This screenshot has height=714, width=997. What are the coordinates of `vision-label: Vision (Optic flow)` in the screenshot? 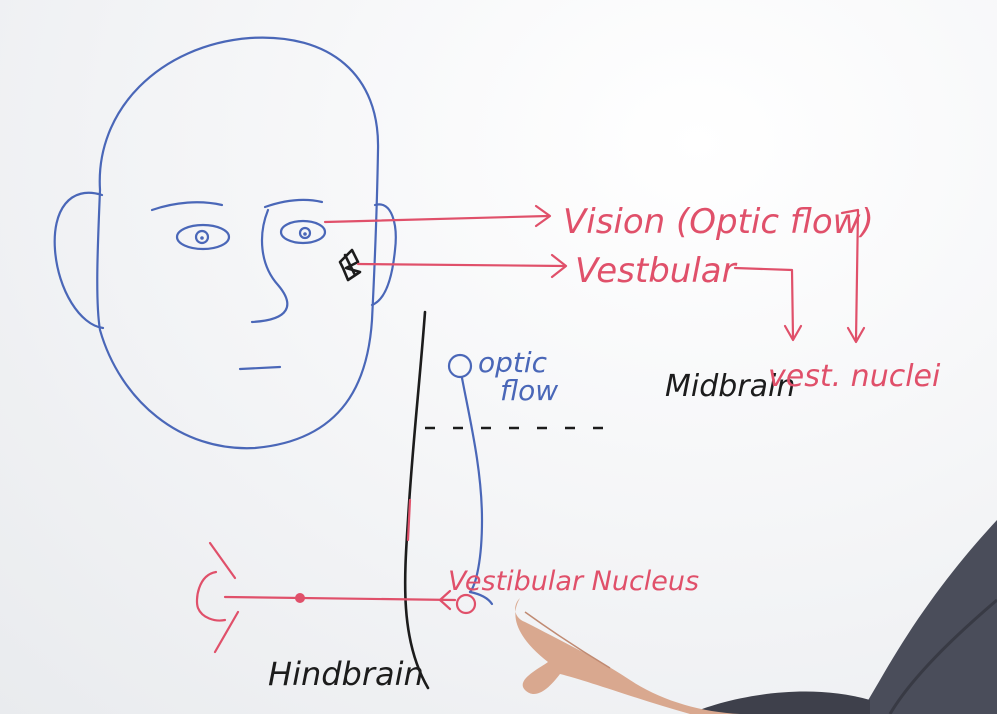 It's located at (718, 222).